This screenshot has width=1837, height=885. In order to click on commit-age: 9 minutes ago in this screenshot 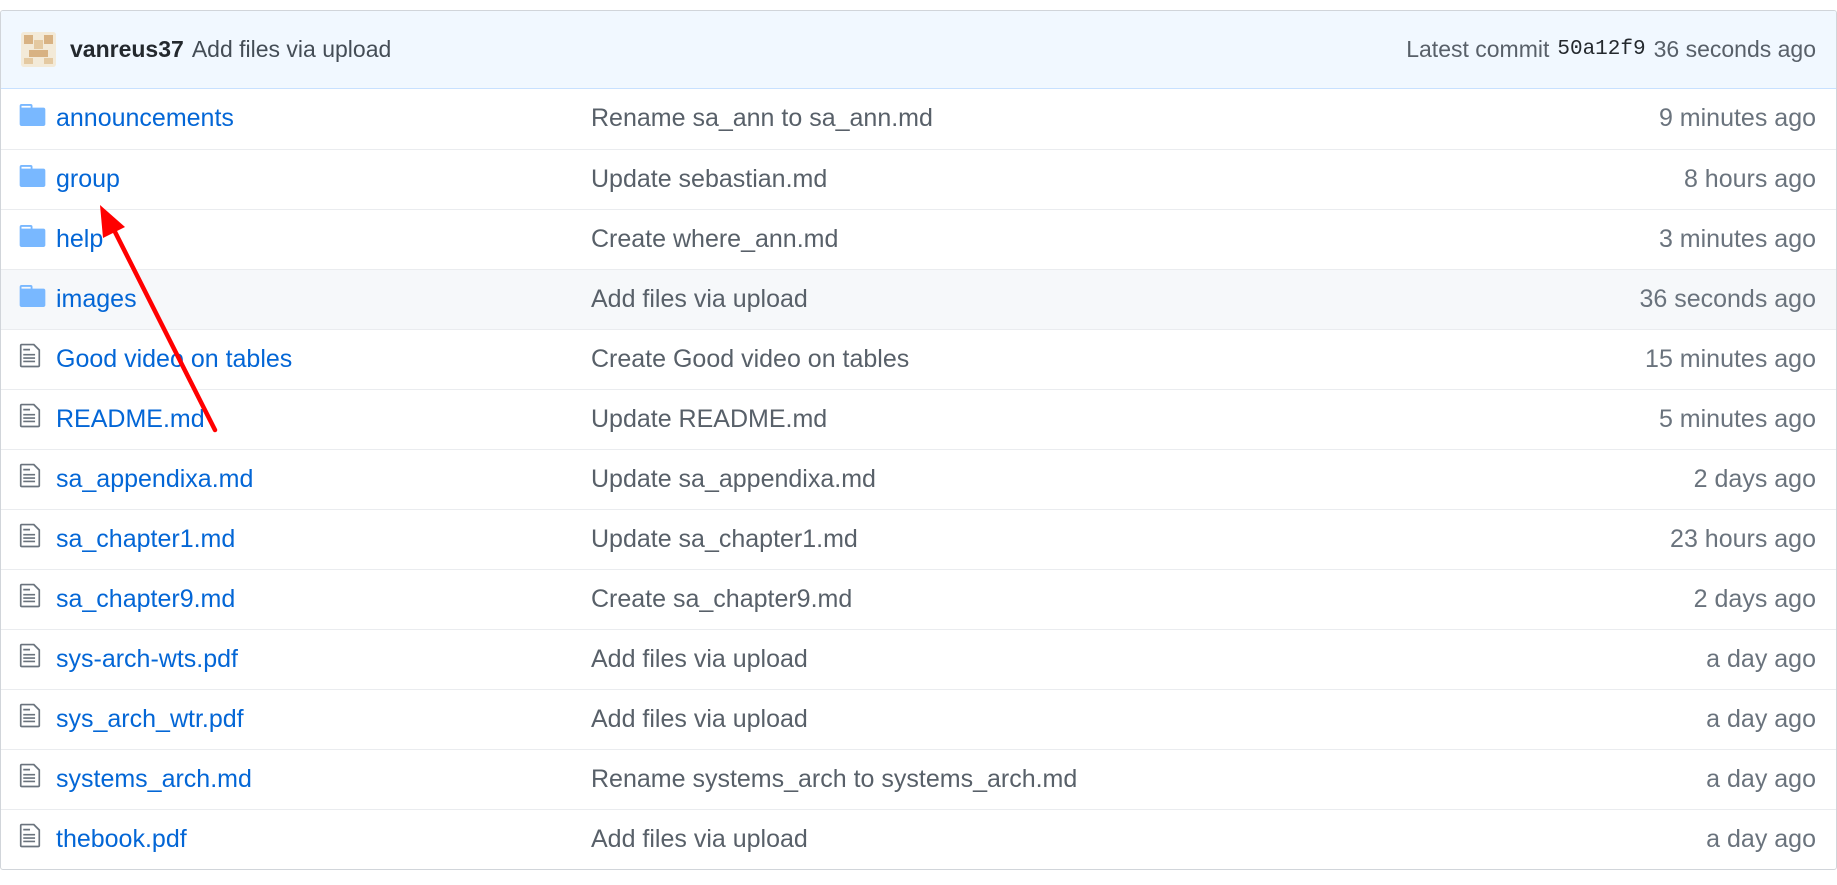, I will do `click(1737, 118)`.